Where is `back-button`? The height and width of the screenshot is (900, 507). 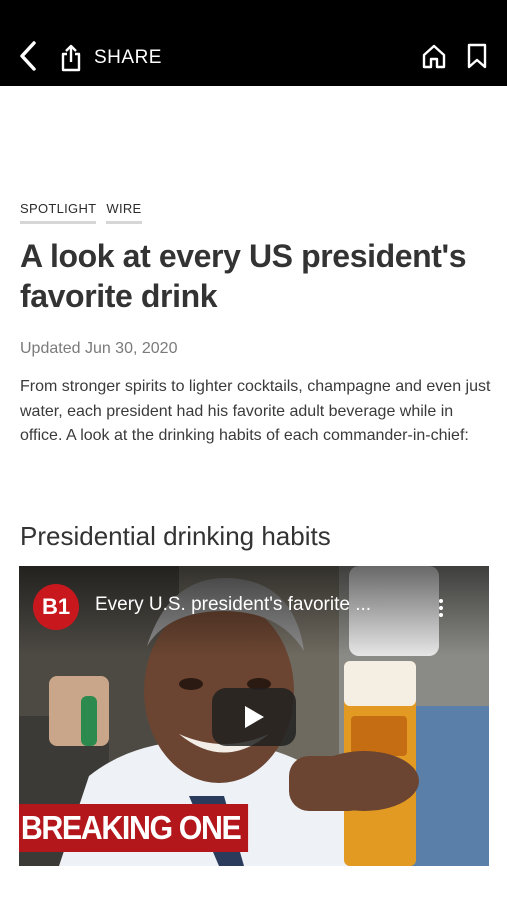 back-button is located at coordinates (28, 56).